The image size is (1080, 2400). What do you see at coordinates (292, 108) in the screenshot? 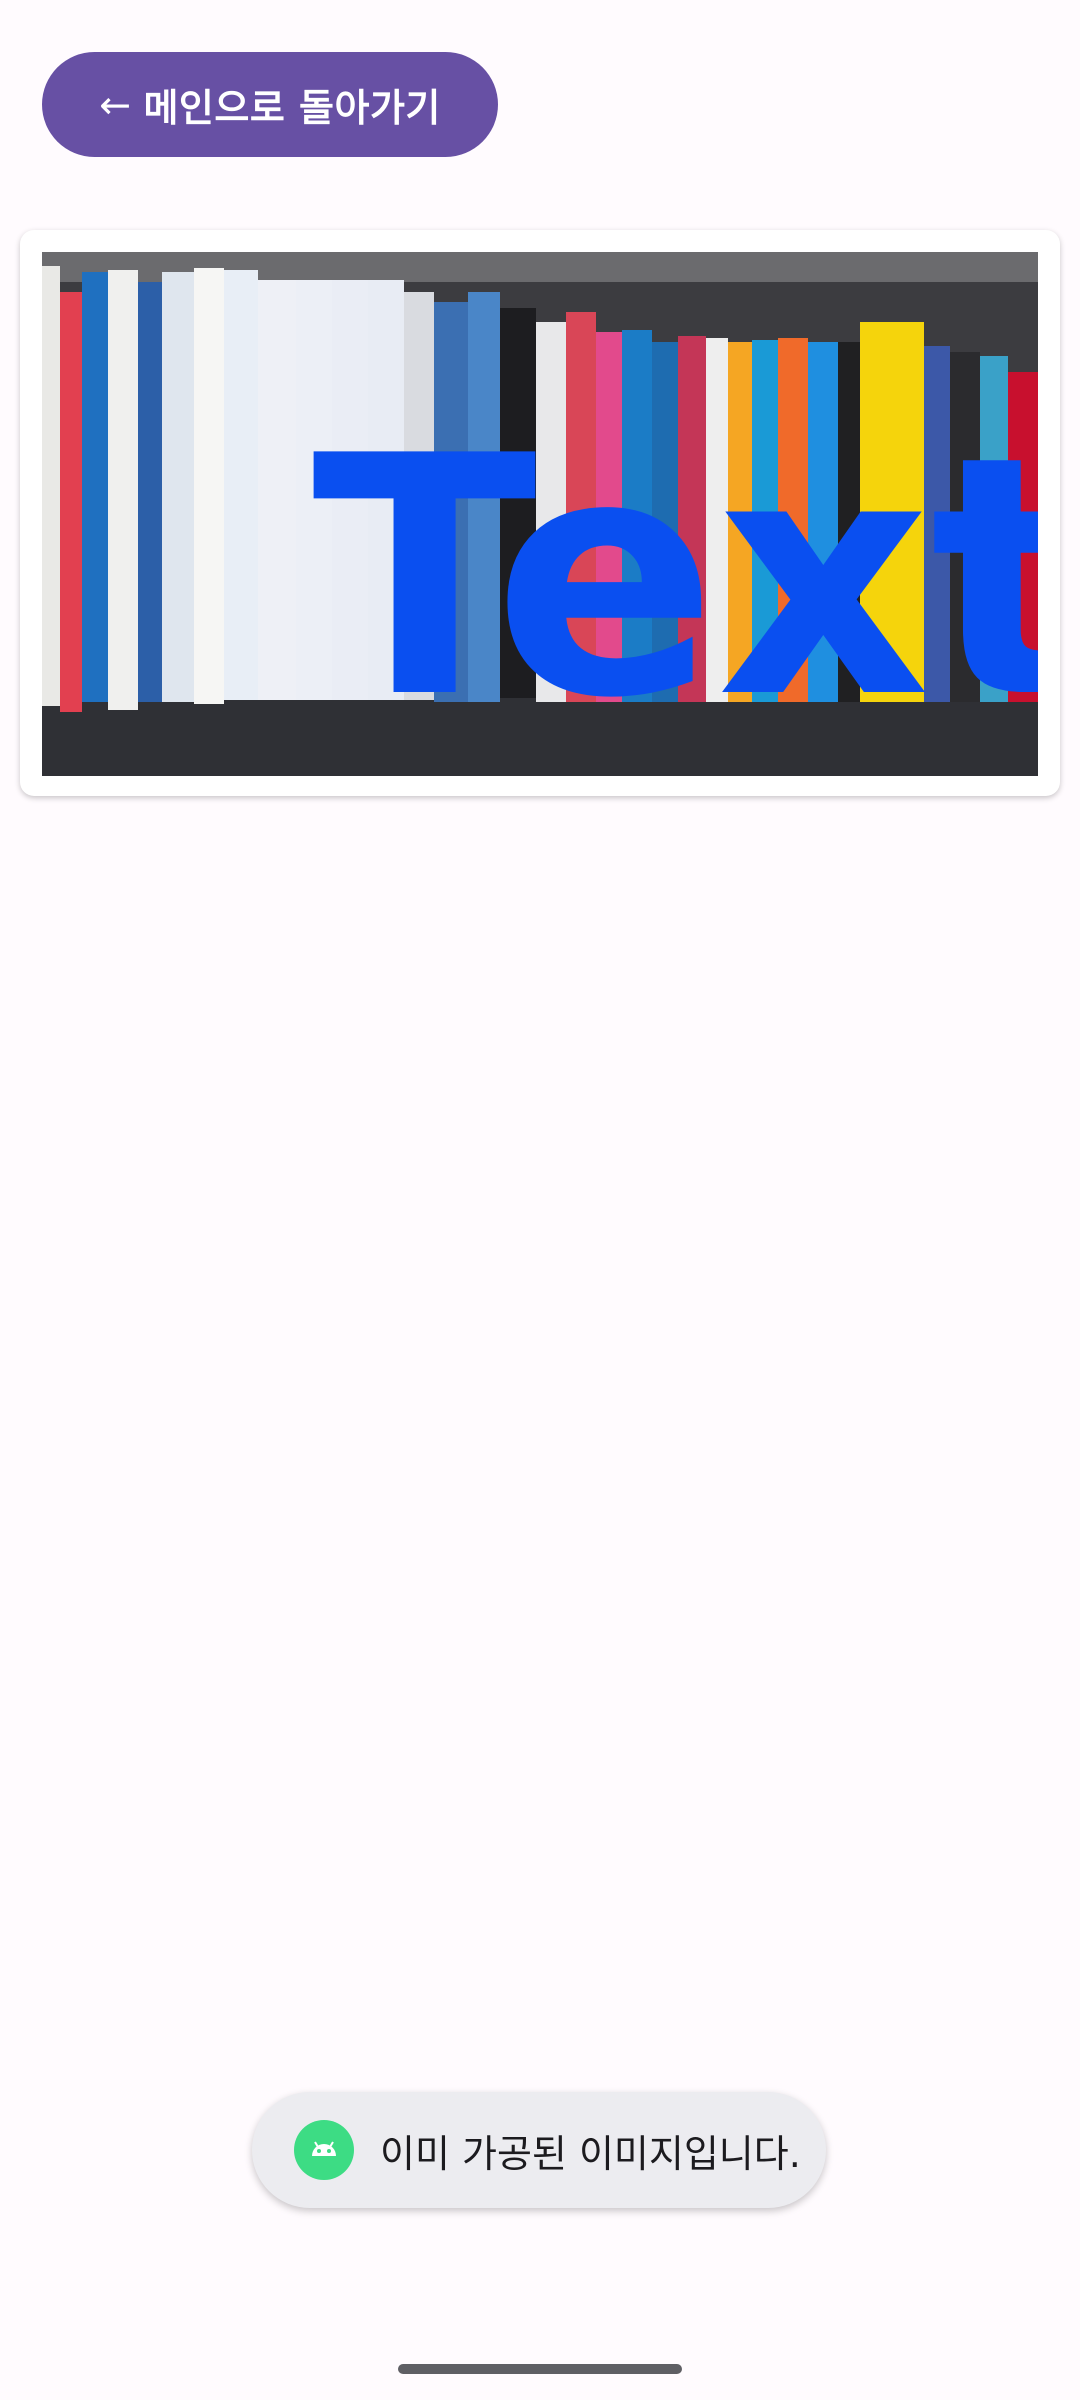
I see `back-button-label: 메인으로 돌아가기` at bounding box center [292, 108].